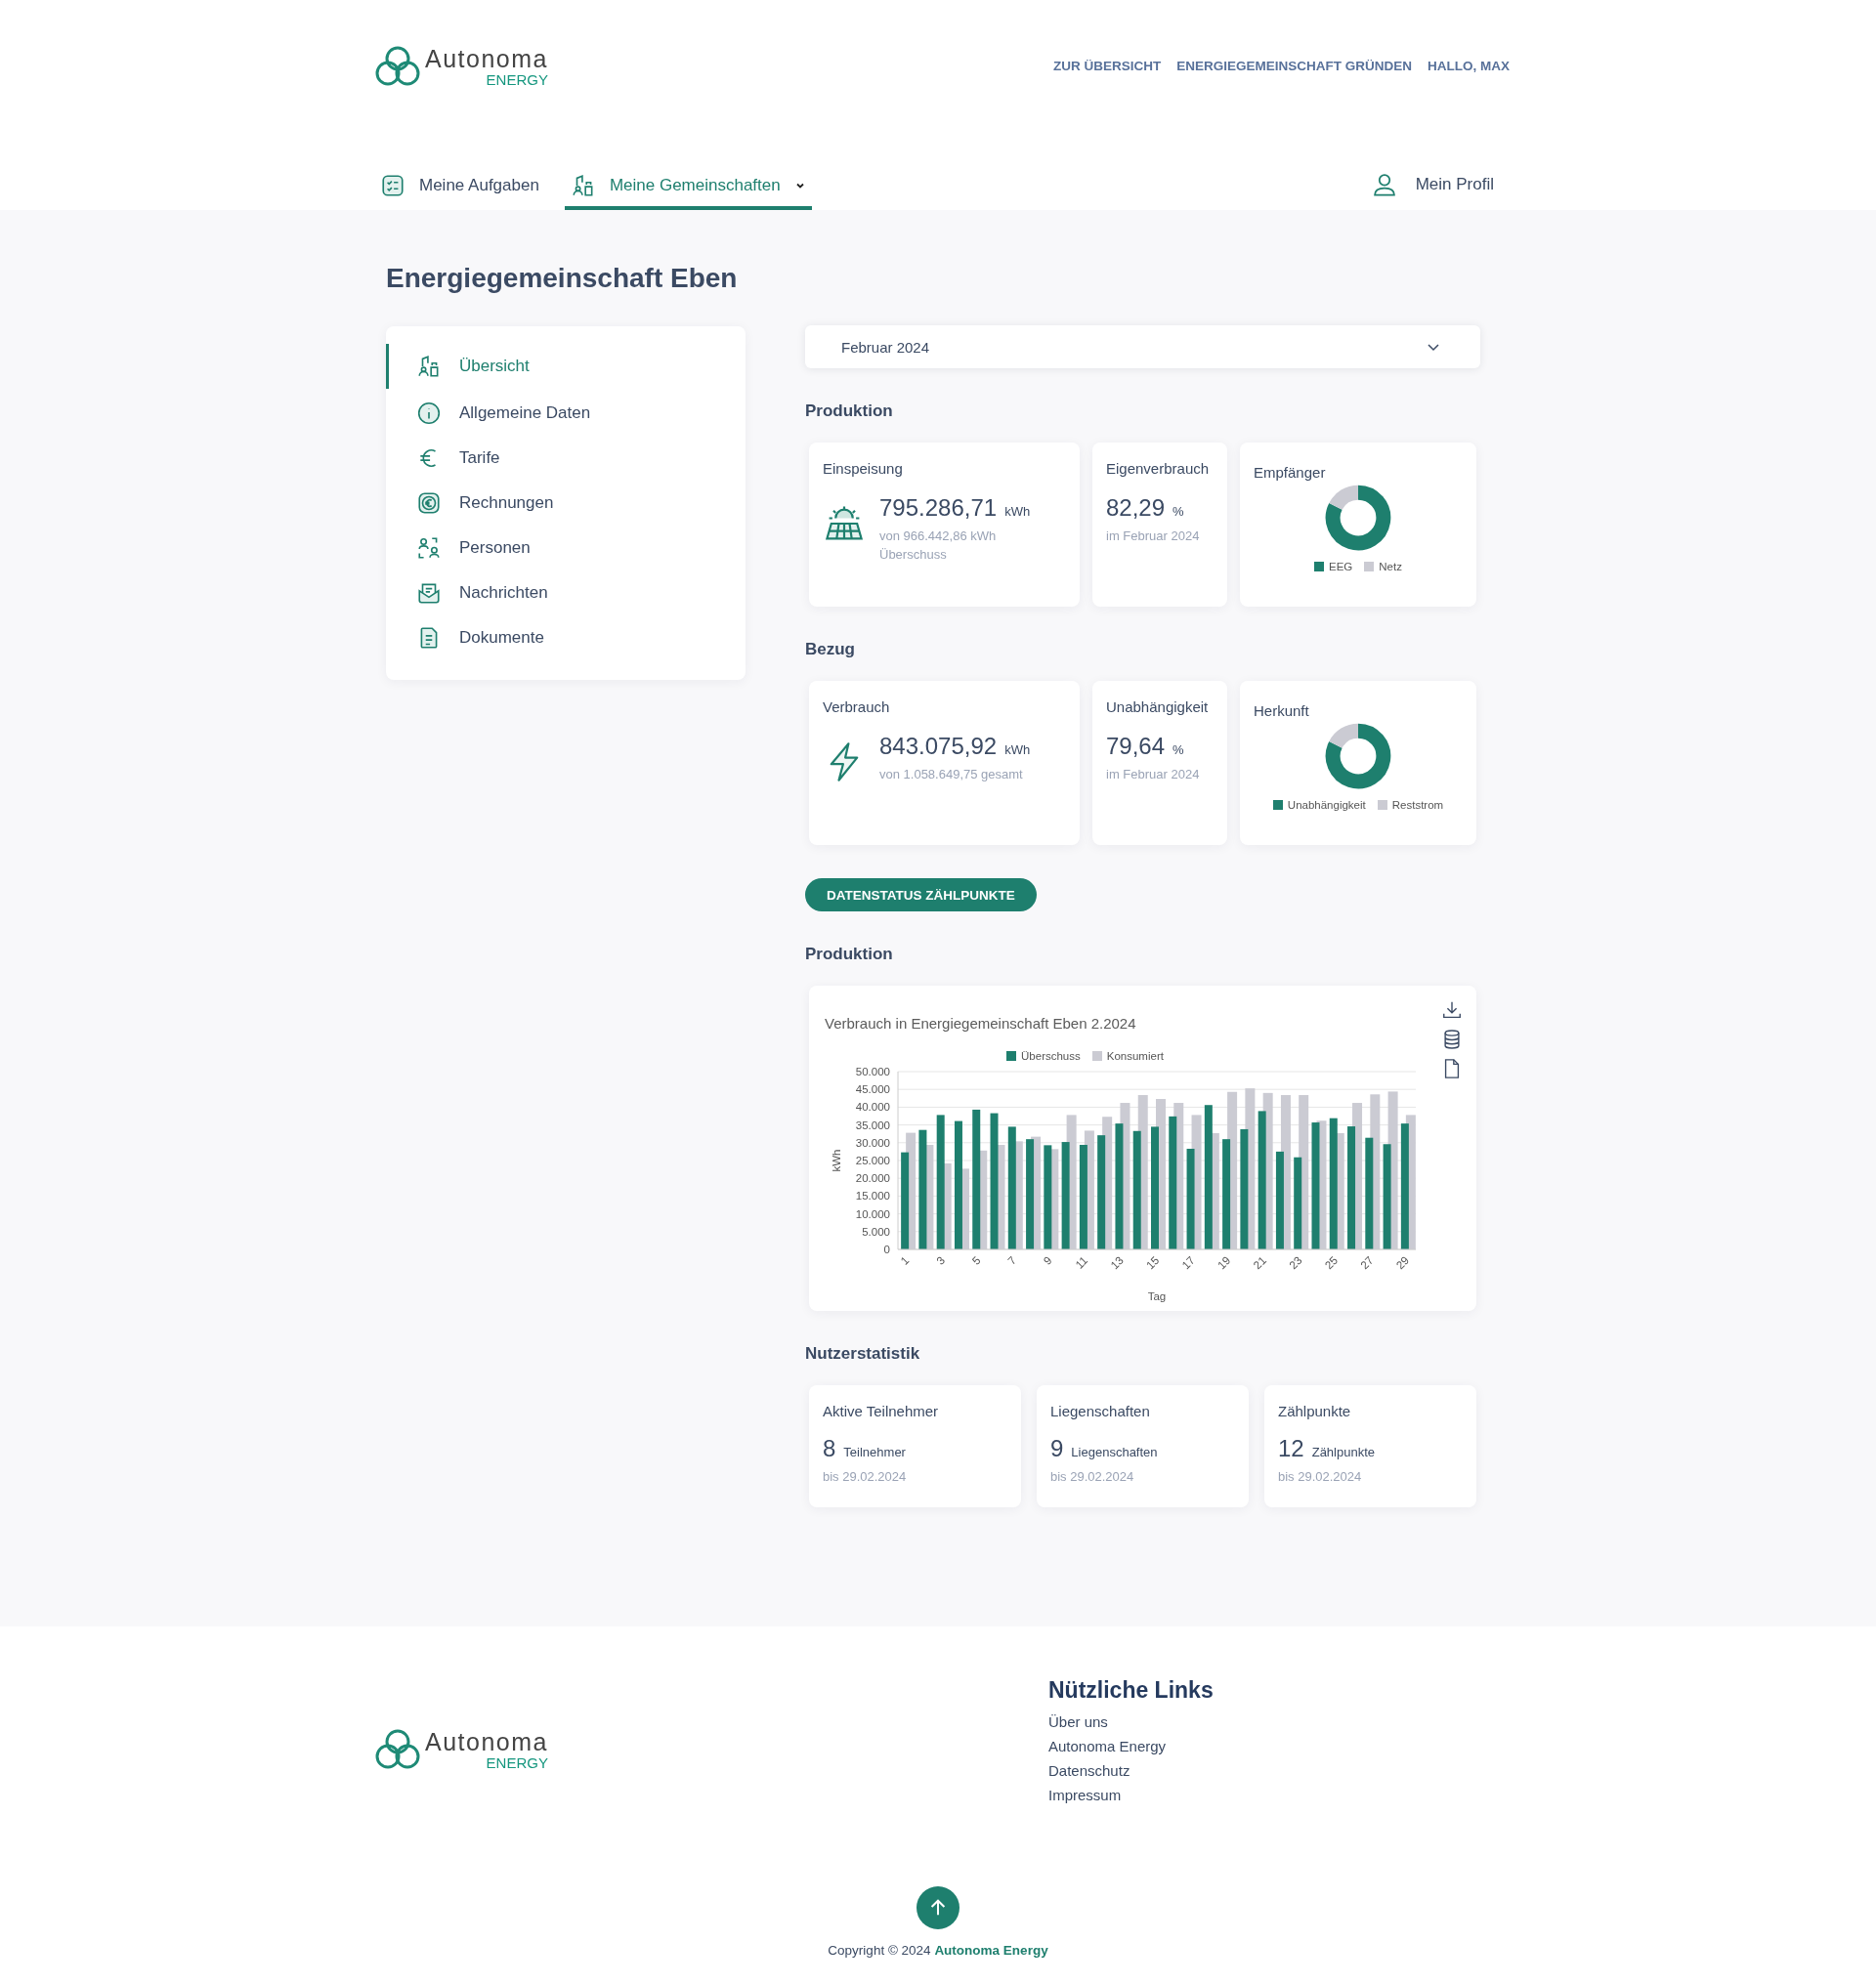 This screenshot has width=1876, height=1984. What do you see at coordinates (566, 458) in the screenshot?
I see `sidebar-item: Tarife` at bounding box center [566, 458].